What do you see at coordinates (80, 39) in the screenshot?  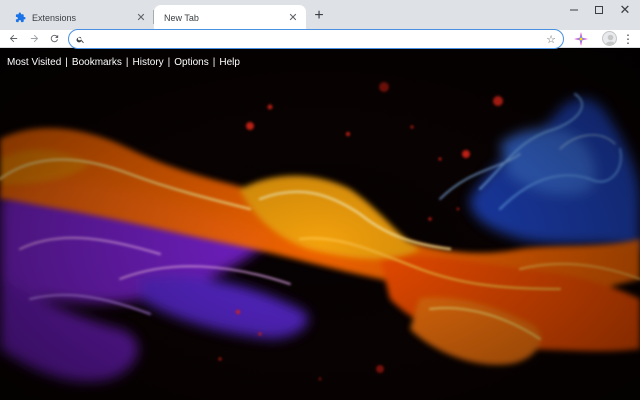 I see `search-icon` at bounding box center [80, 39].